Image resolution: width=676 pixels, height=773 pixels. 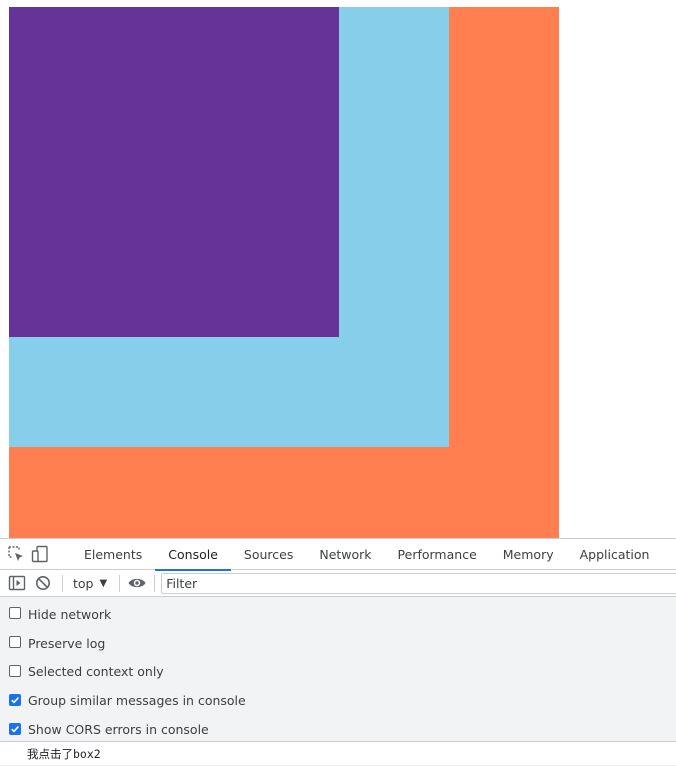 What do you see at coordinates (338, 644) in the screenshot?
I see `setting-preserve-log: Preserve log` at bounding box center [338, 644].